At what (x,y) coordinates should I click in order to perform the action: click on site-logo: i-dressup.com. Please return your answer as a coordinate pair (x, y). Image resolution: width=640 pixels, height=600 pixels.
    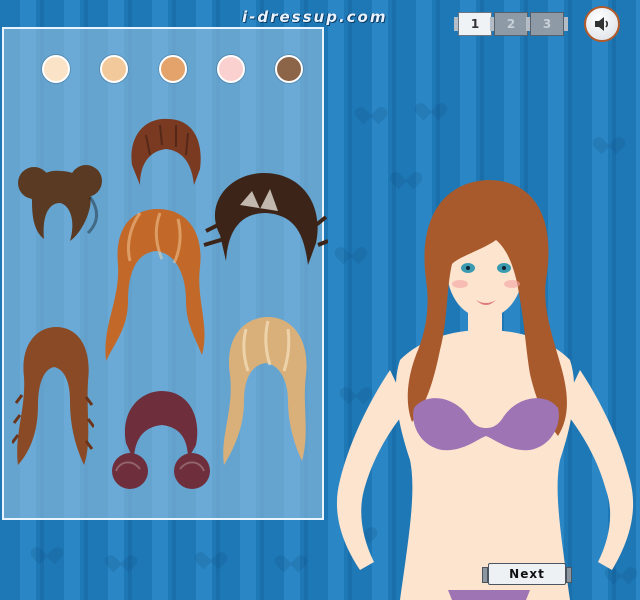
    Looking at the image, I should click on (315, 17).